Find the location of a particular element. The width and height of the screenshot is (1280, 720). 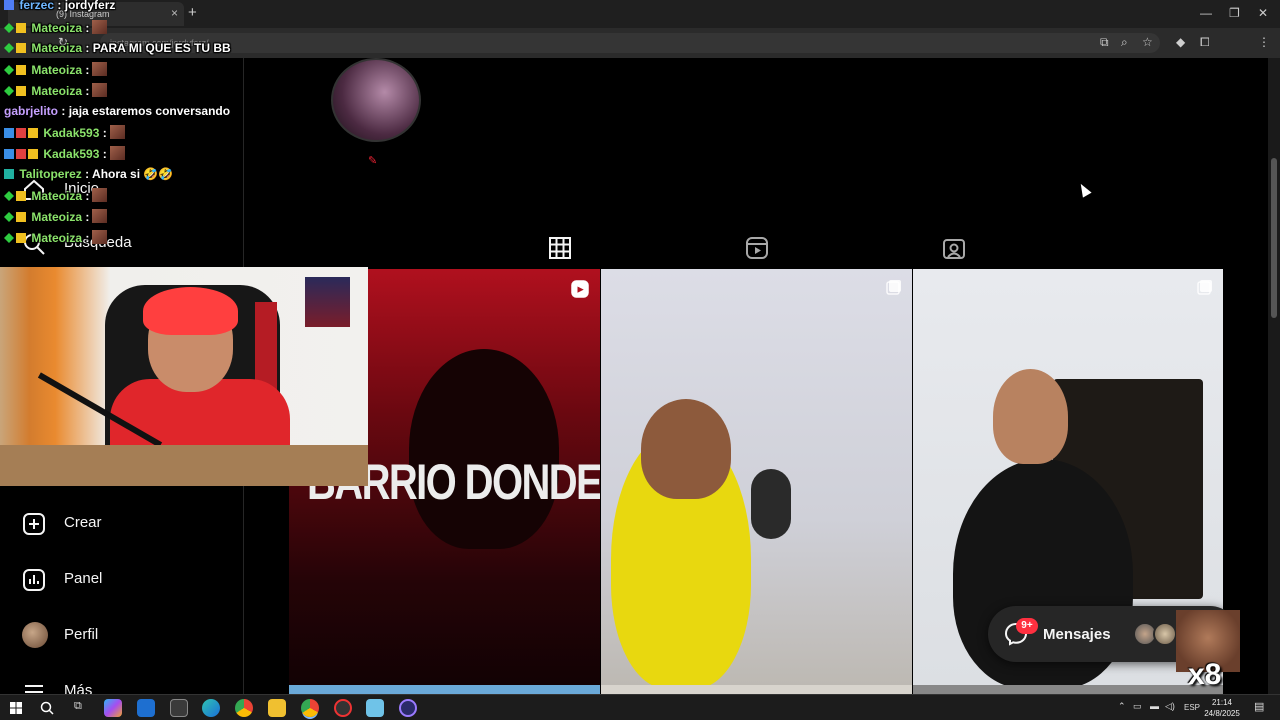

windows-start-icon is located at coordinates (16, 708).